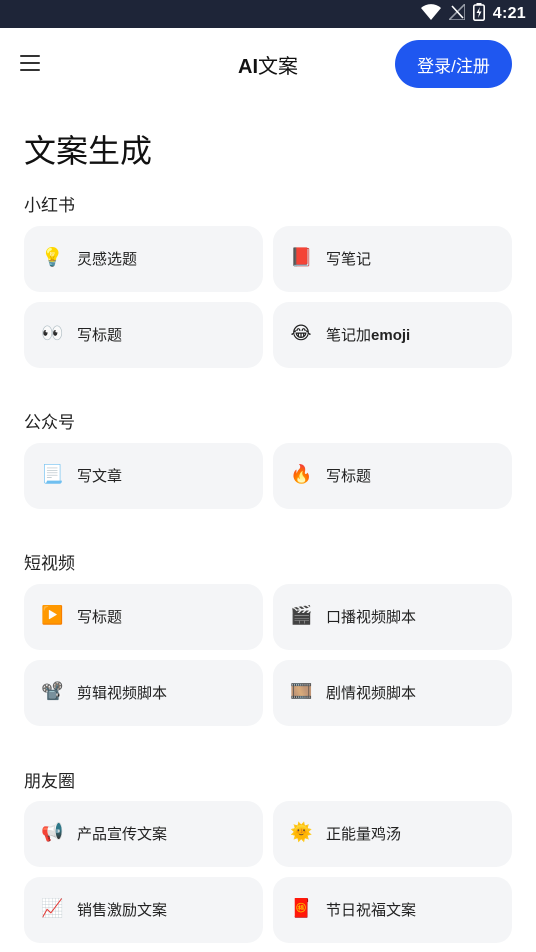 This screenshot has width=536, height=952. I want to click on wifi-icon, so click(430, 14).